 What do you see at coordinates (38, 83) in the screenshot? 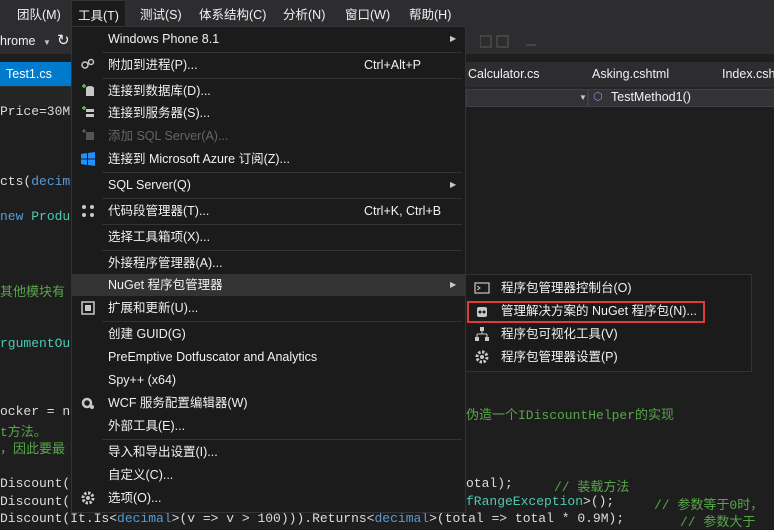
I see `tab-test1: Test1.cs ⊣` at bounding box center [38, 83].